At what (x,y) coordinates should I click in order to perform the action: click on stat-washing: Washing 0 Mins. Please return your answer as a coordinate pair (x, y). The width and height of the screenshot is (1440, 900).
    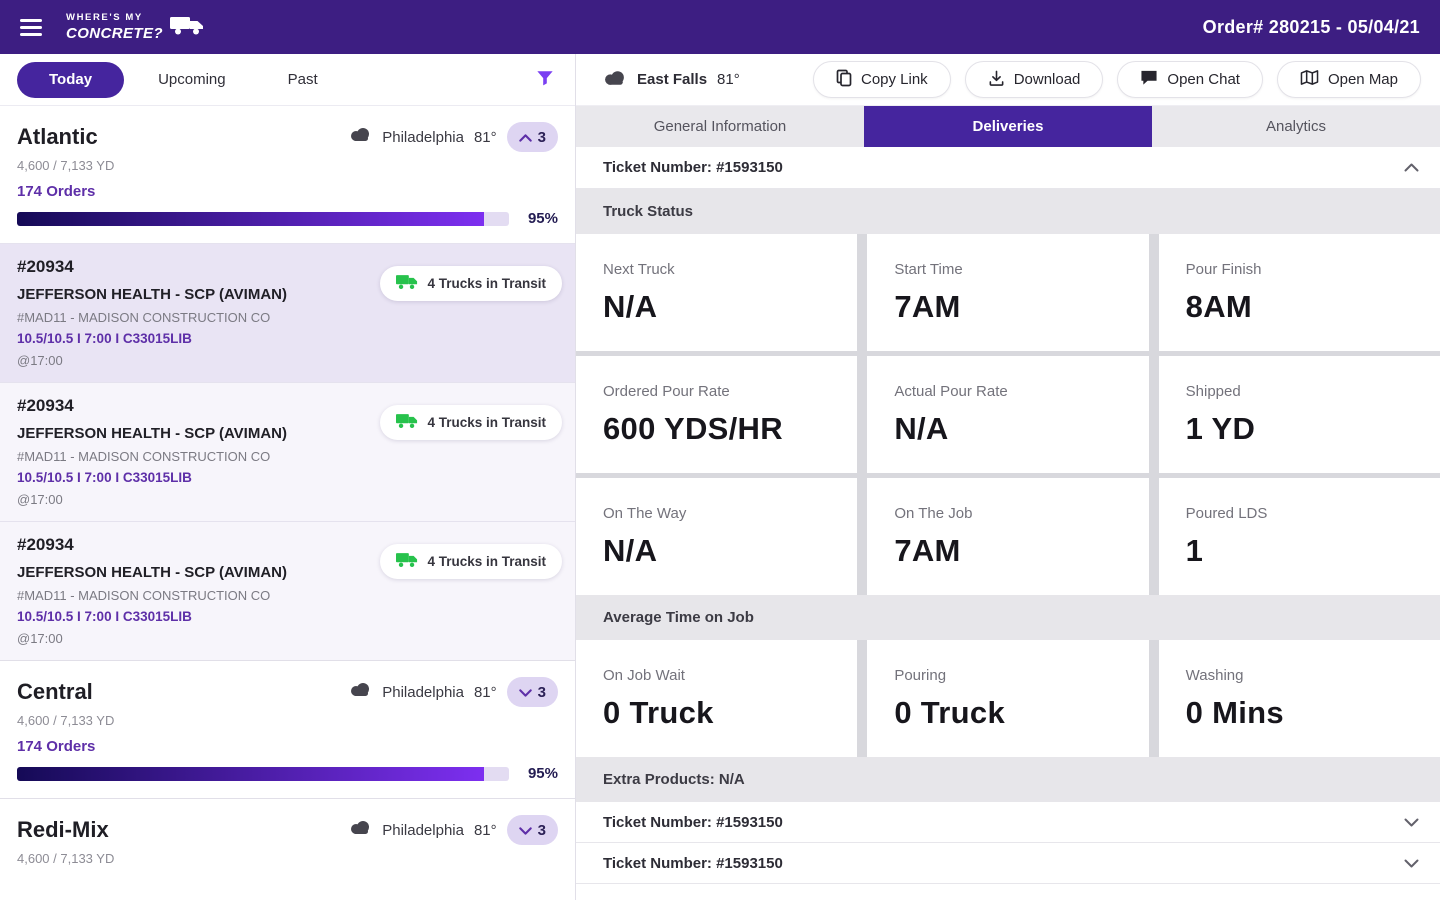
    Looking at the image, I should click on (1299, 698).